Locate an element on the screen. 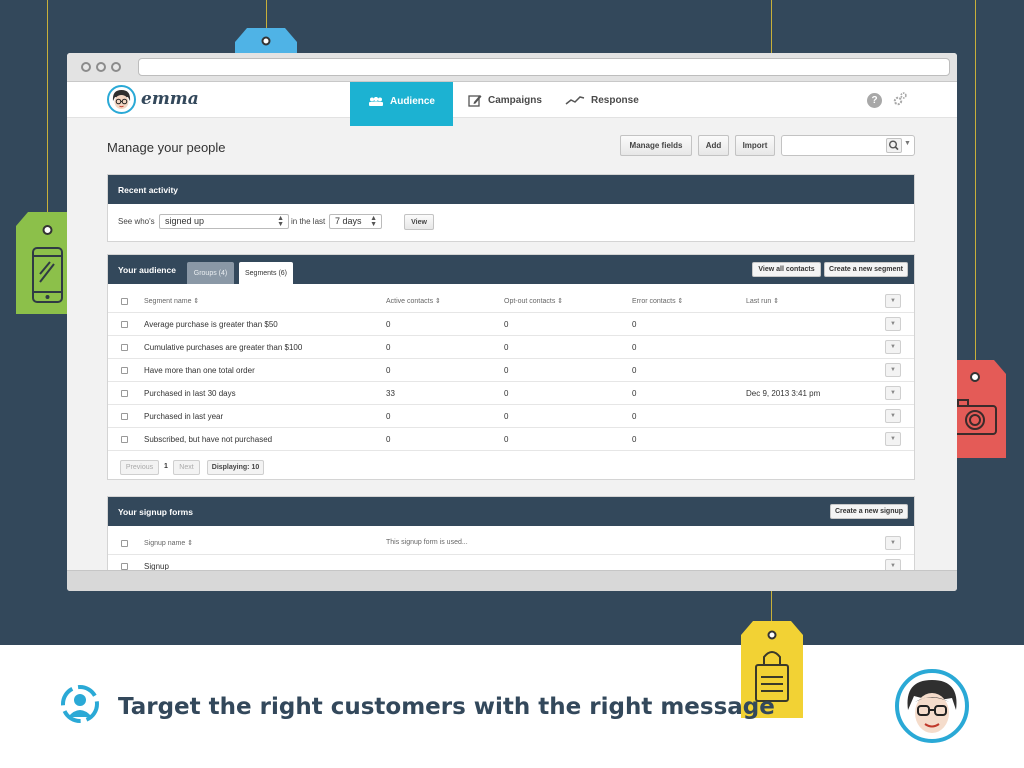 The image size is (1024, 768). event-select: signed up ▲ ▼ is located at coordinates (224, 221).